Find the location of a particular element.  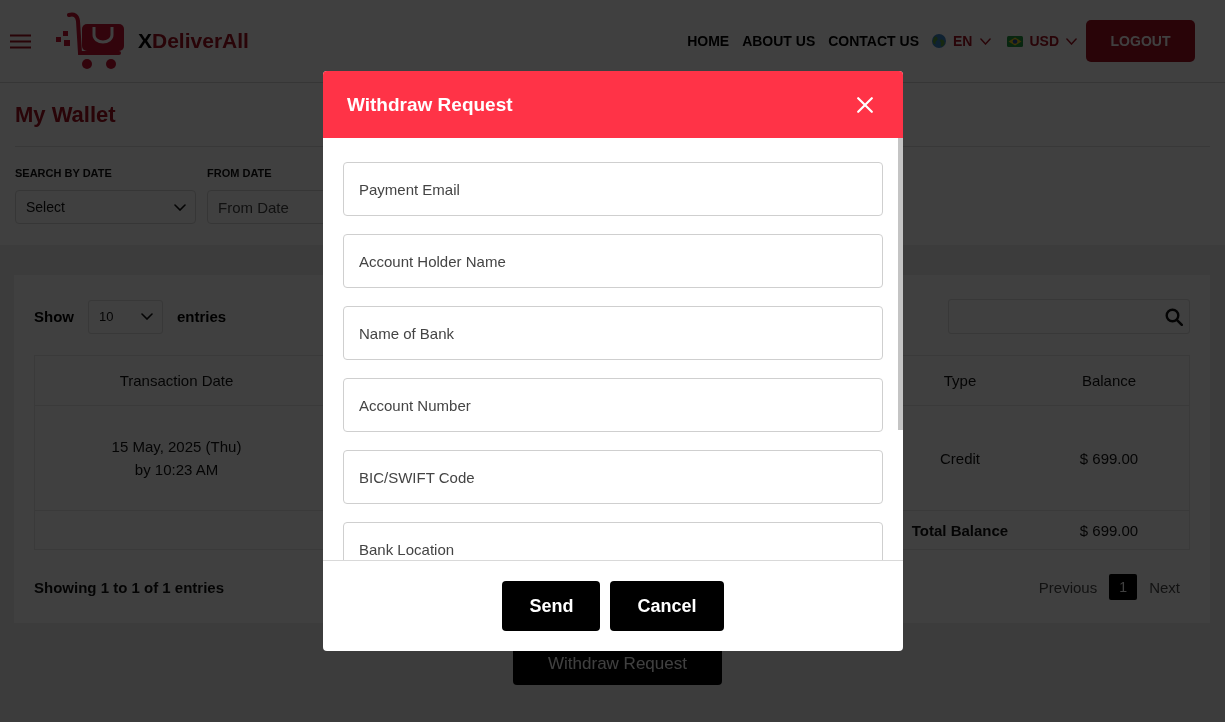

table-cell-text: $ 699.00 is located at coordinates (1109, 458).